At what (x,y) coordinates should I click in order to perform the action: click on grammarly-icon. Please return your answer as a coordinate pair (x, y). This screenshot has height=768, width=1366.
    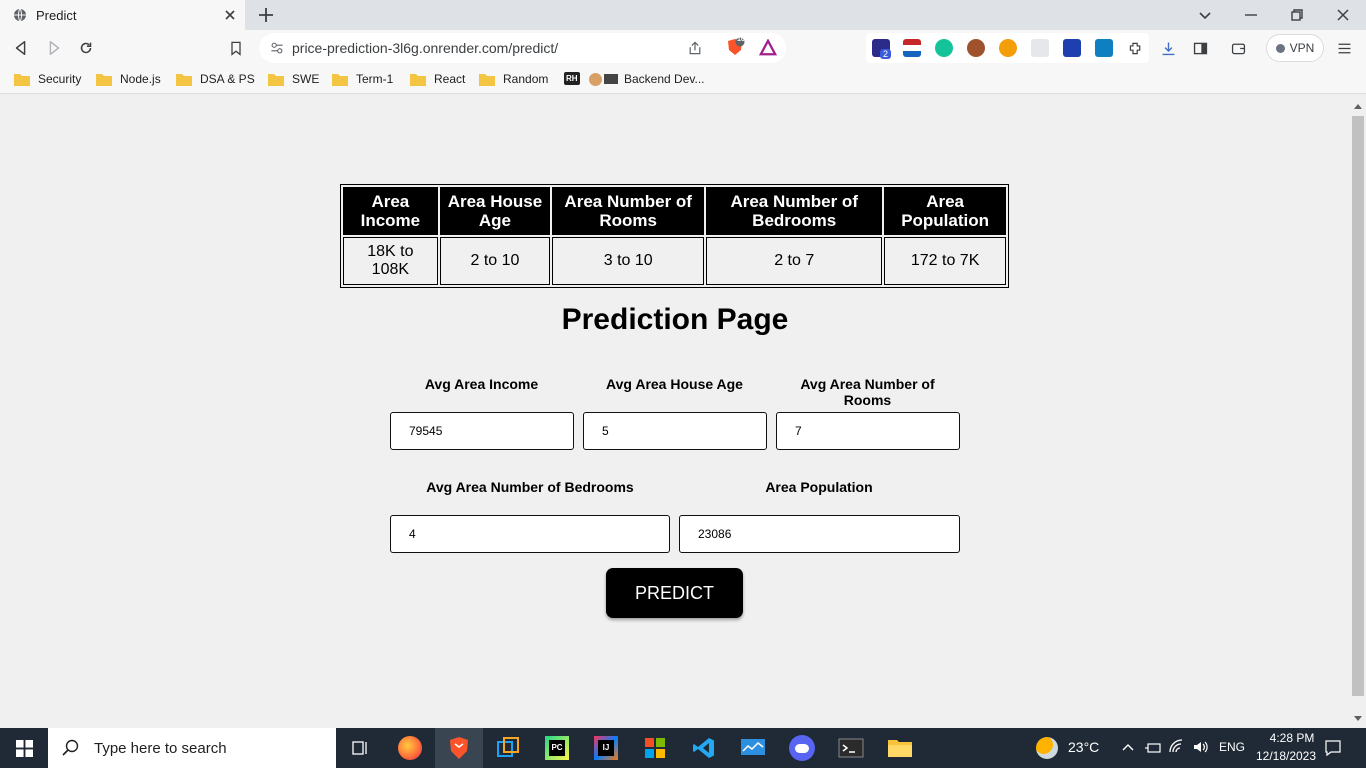
    Looking at the image, I should click on (944, 48).